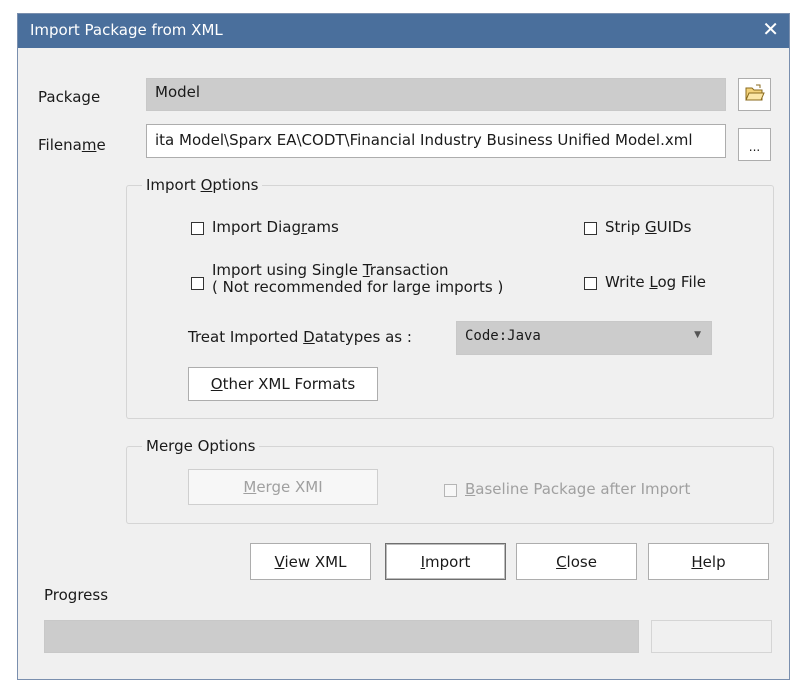 The width and height of the screenshot is (808, 687). What do you see at coordinates (584, 338) in the screenshot?
I see `datatypes-select: Code:Java ▼` at bounding box center [584, 338].